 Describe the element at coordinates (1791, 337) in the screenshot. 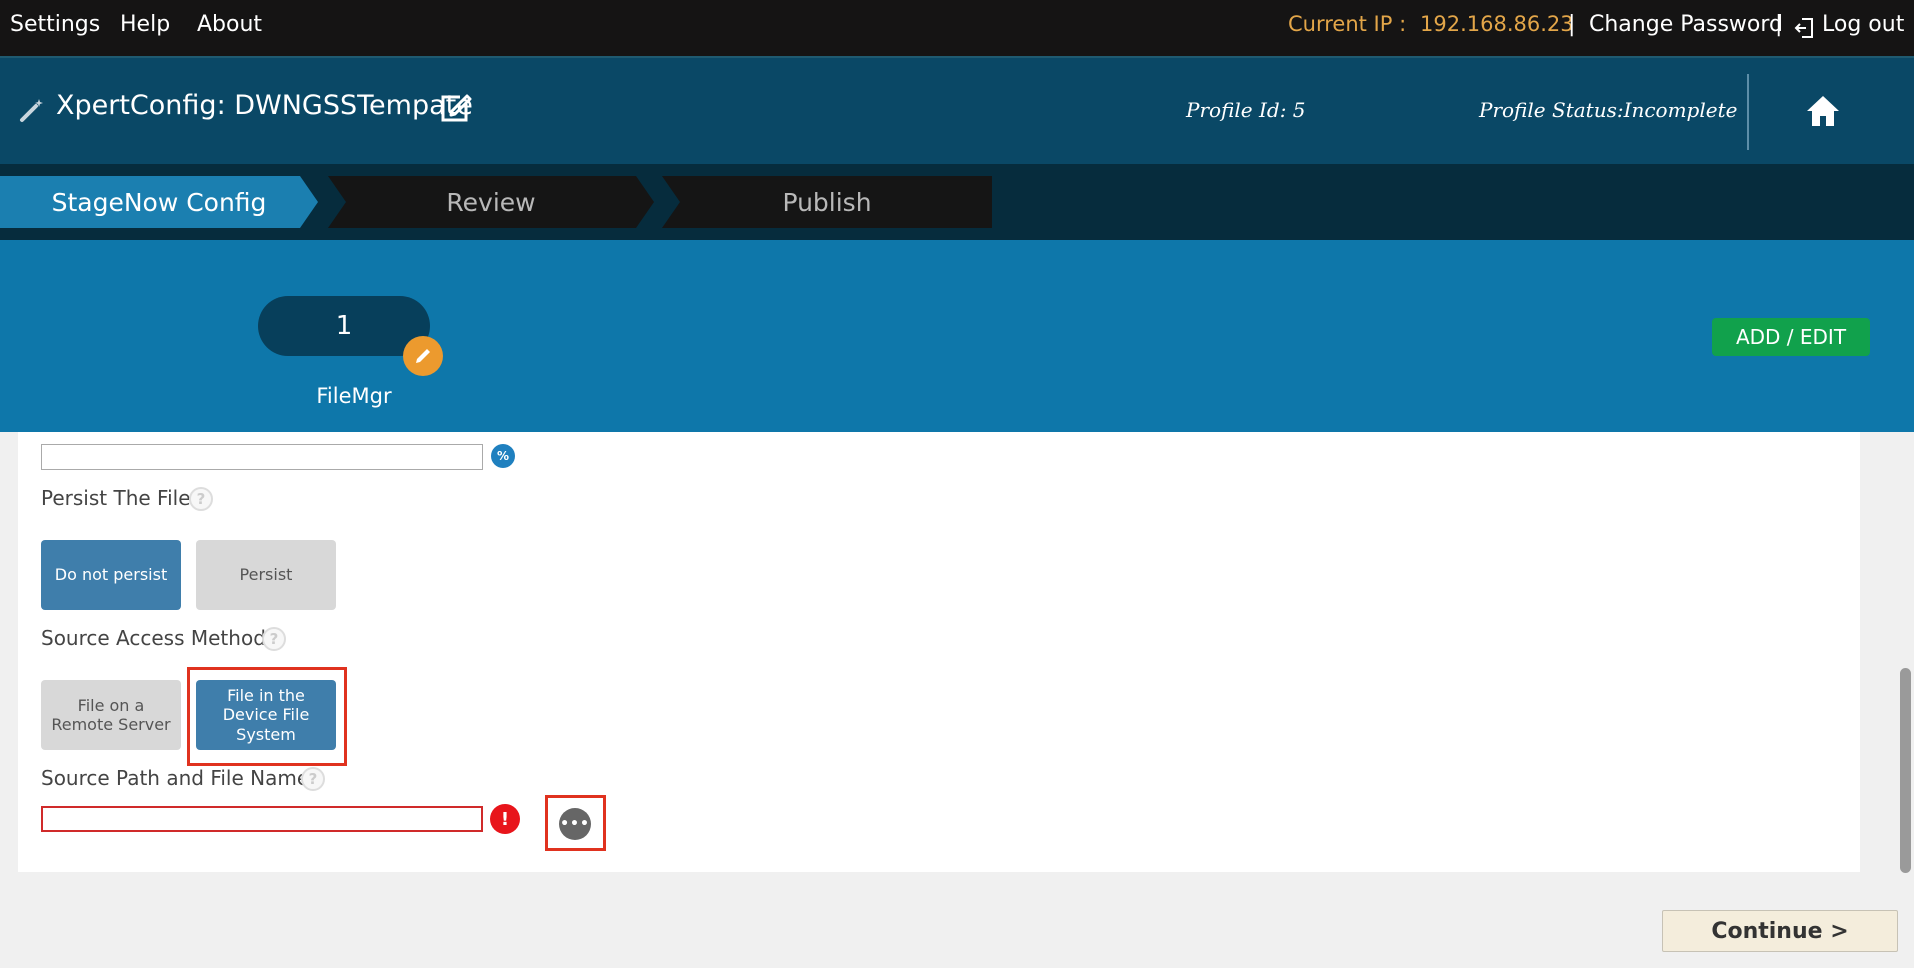

I see `add-edit-button: ADD / EDIT` at that location.